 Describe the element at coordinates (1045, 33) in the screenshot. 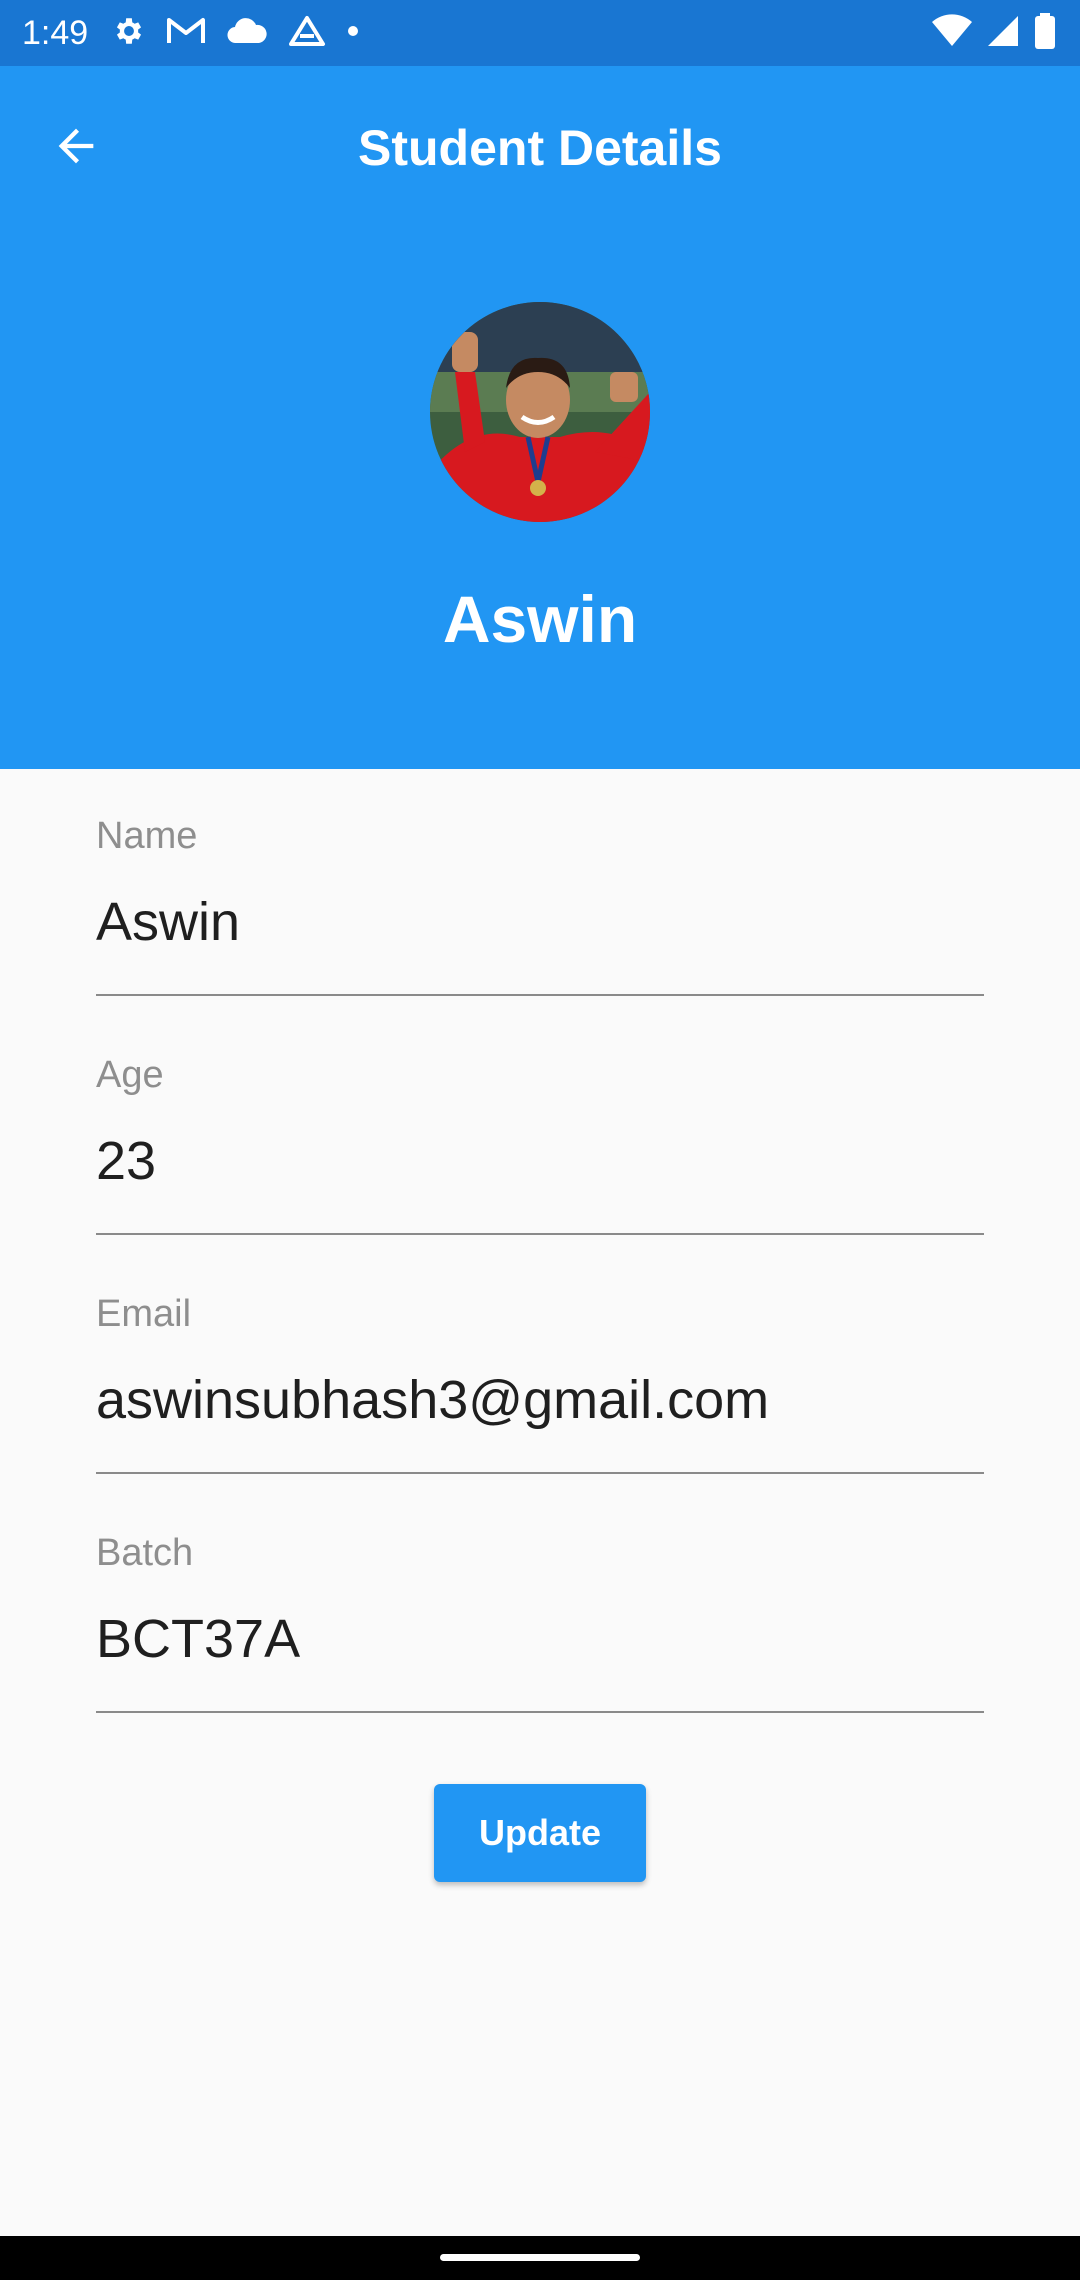

I see `battery-icon` at that location.